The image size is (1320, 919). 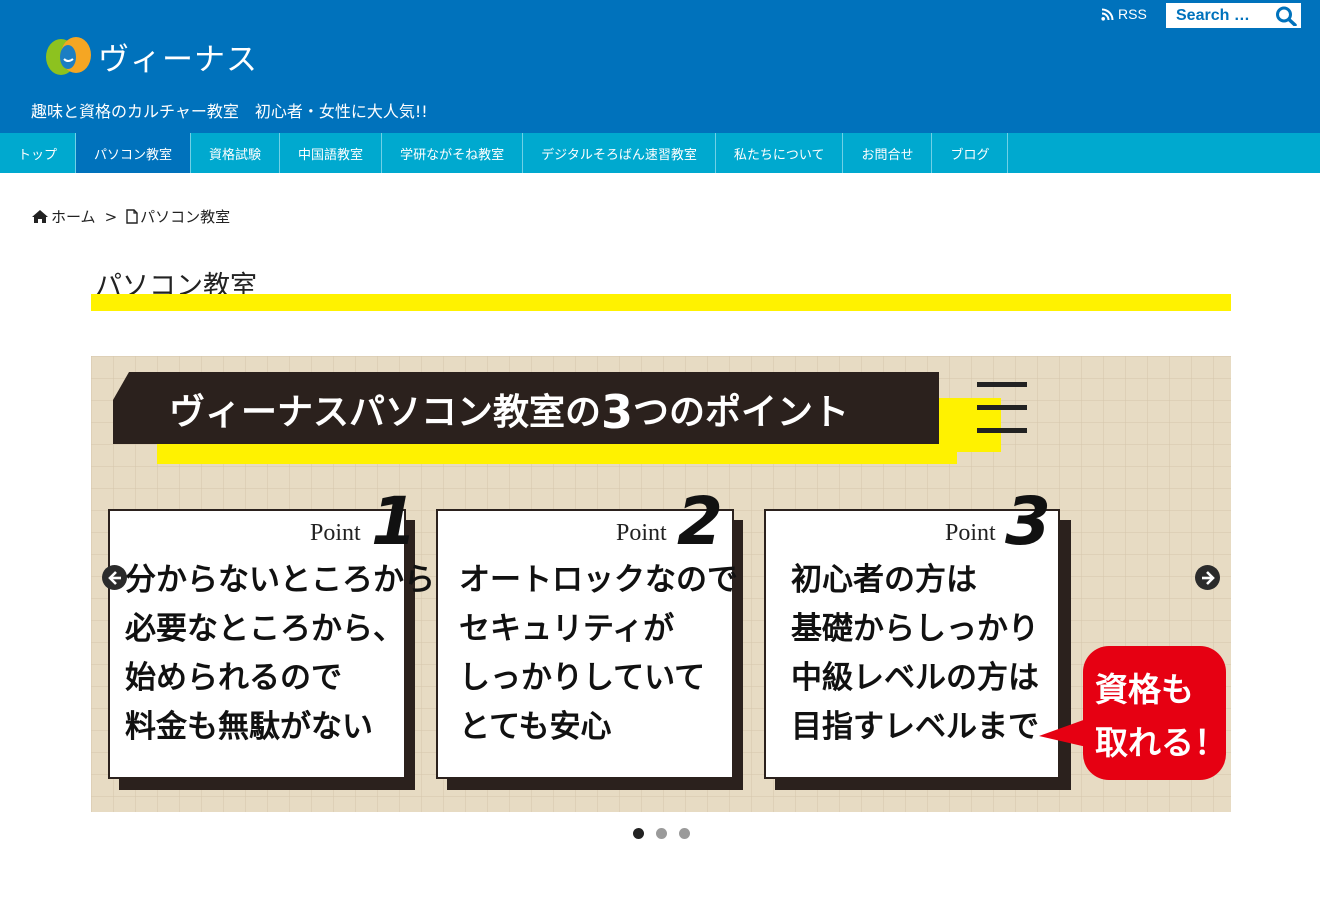 I want to click on rss-label: RSS, so click(x=1132, y=14).